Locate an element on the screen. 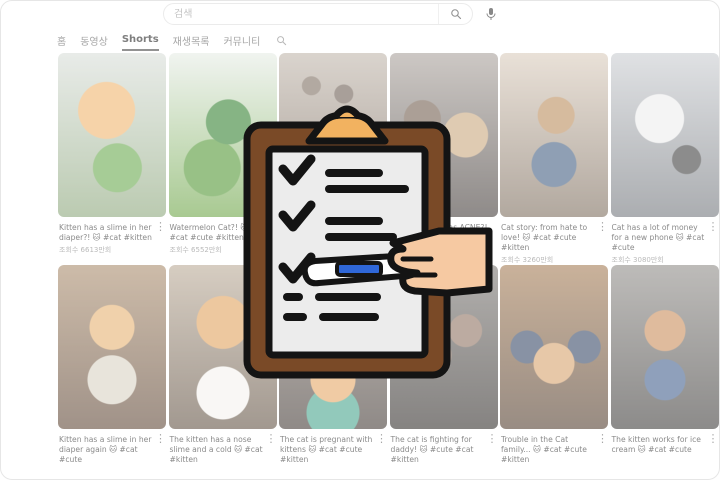 This screenshot has width=720, height=480. tab-videos: 동영상 is located at coordinates (94, 40).